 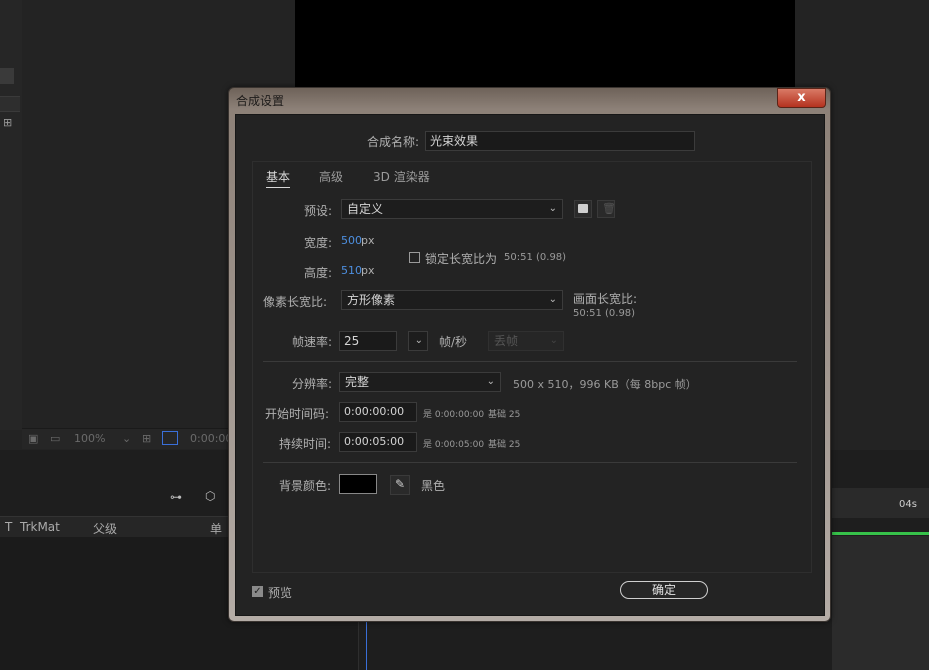 I want to click on close-button: x, so click(x=801, y=98).